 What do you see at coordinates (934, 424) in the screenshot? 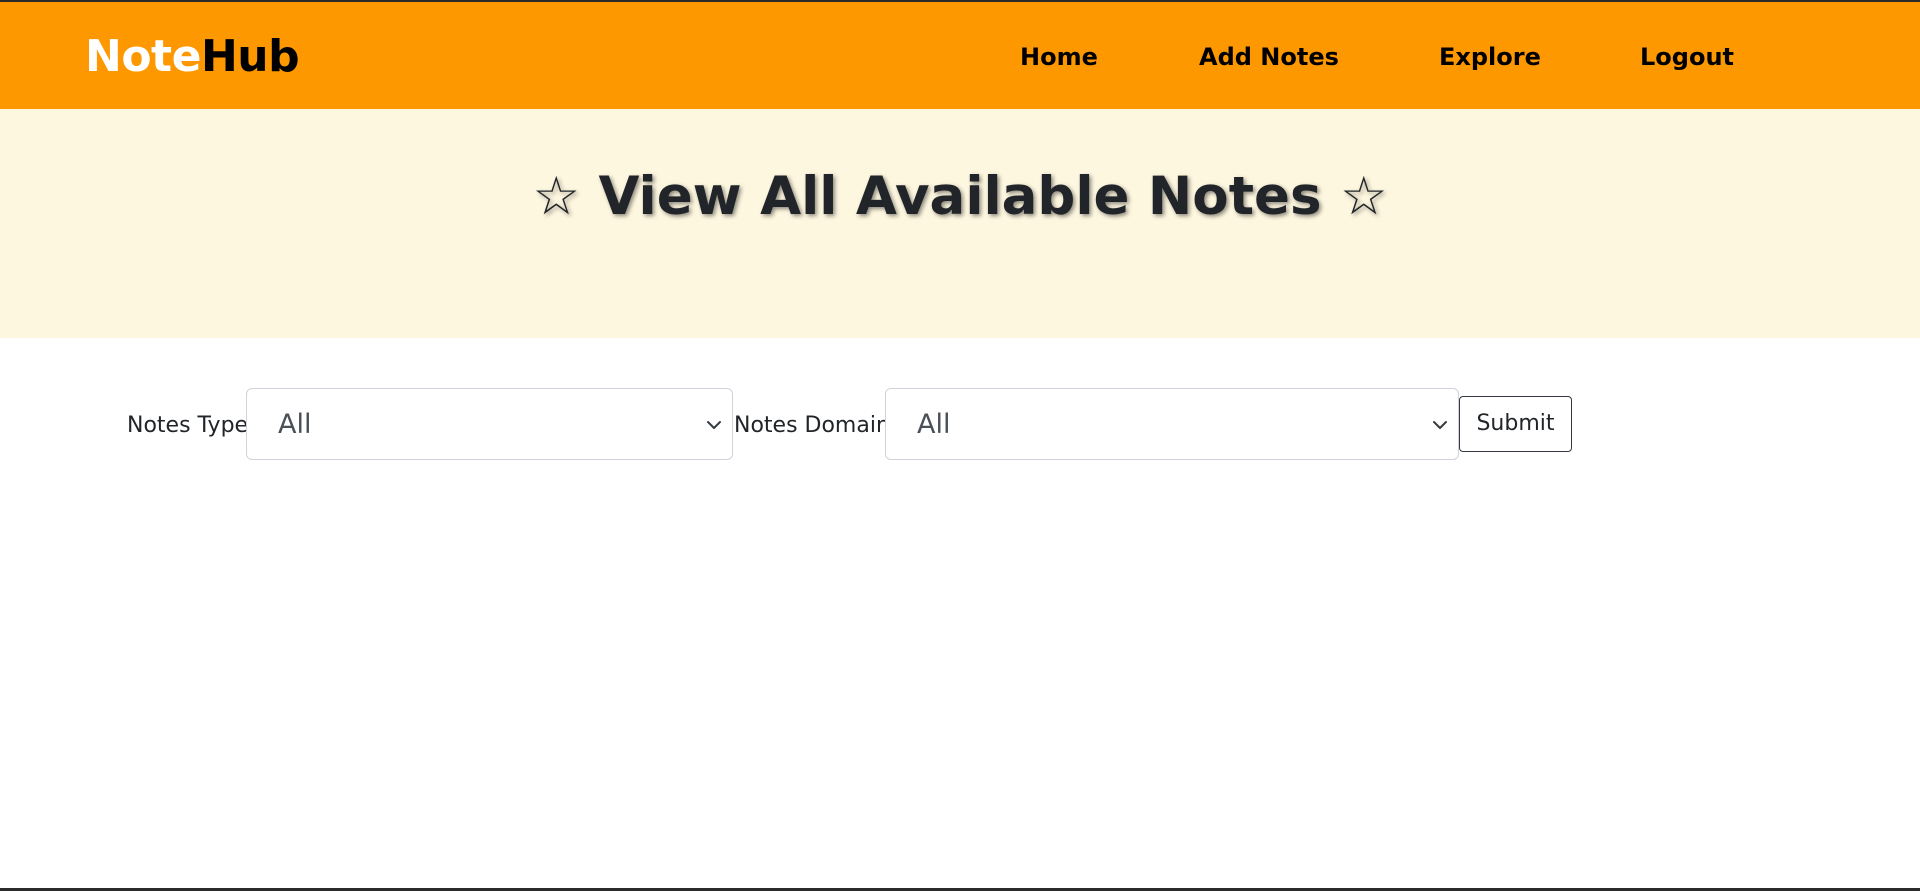
I see `notes-domain-selected-value: All` at bounding box center [934, 424].